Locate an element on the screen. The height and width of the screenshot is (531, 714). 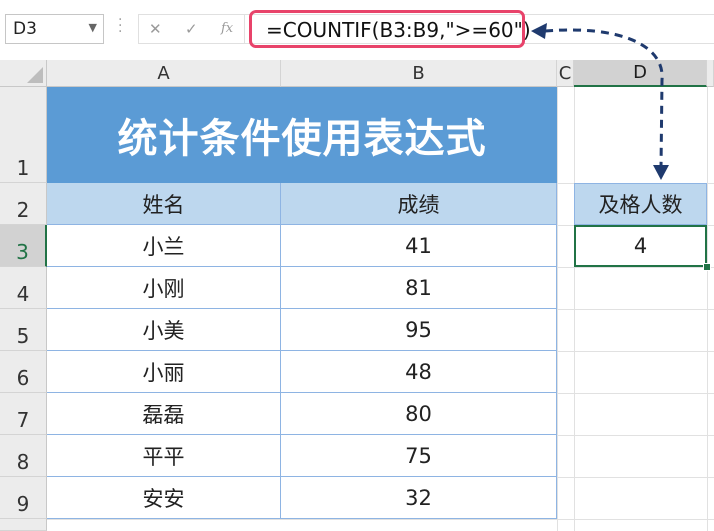
score-cell: 32 is located at coordinates (419, 498).